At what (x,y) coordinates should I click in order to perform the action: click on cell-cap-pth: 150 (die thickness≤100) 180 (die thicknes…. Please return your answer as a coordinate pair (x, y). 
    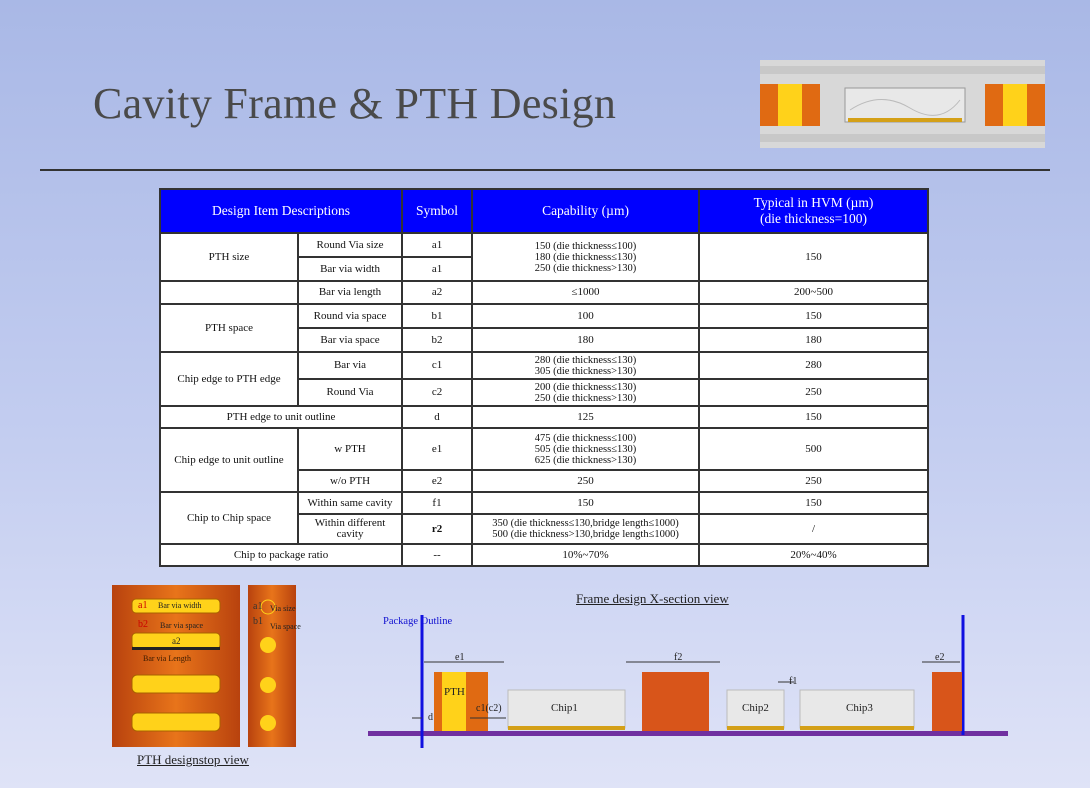
    Looking at the image, I should click on (586, 257).